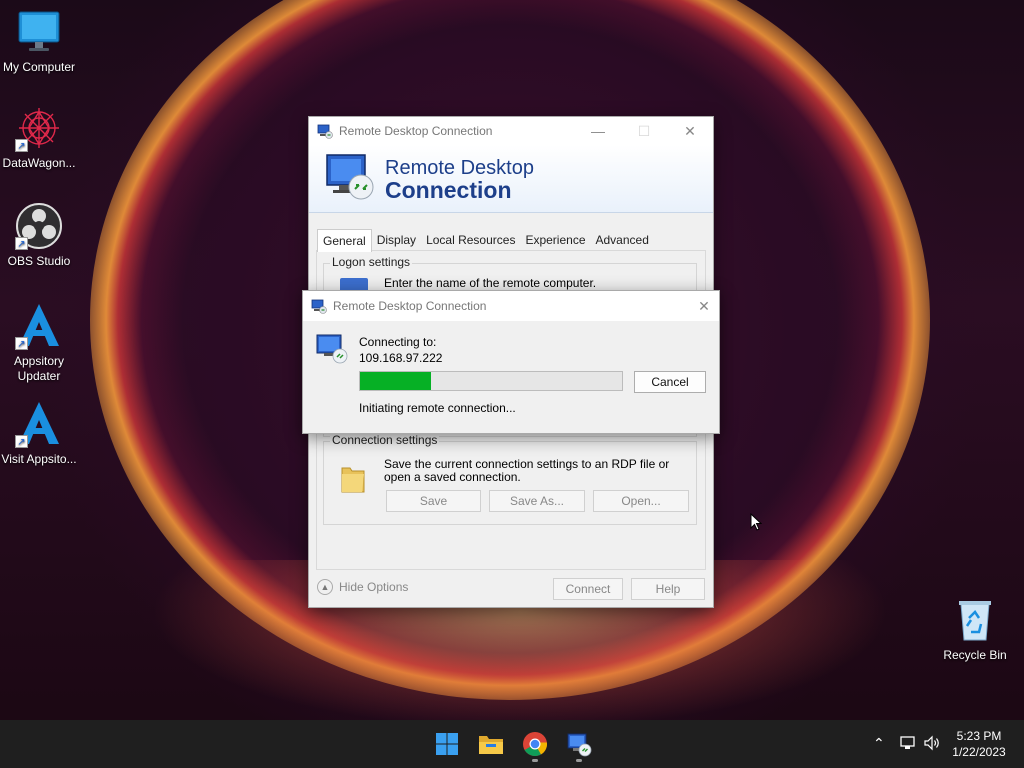 The width and height of the screenshot is (1024, 768). Describe the element at coordinates (433, 501) in the screenshot. I see `save-button: Save` at that location.